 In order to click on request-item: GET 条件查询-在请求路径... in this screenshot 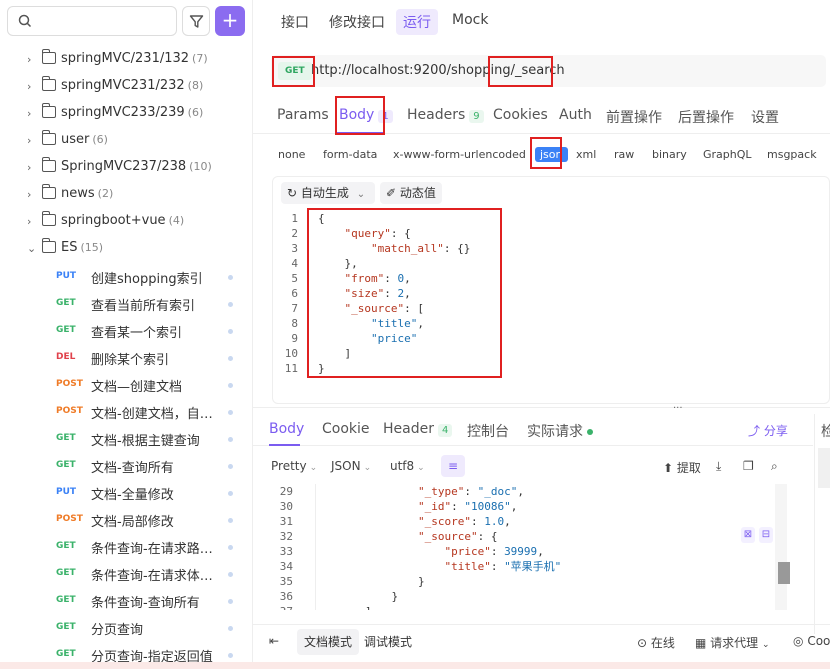, I will do `click(126, 546)`.